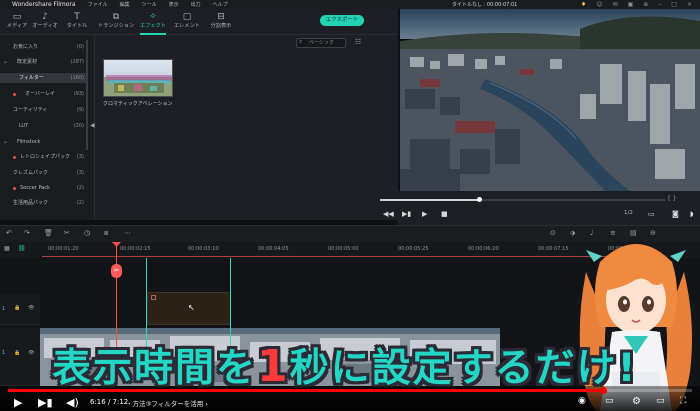 This screenshot has width=700, height=411. Describe the element at coordinates (430, 200) in the screenshot. I see `preview-scrubber-fill` at that location.